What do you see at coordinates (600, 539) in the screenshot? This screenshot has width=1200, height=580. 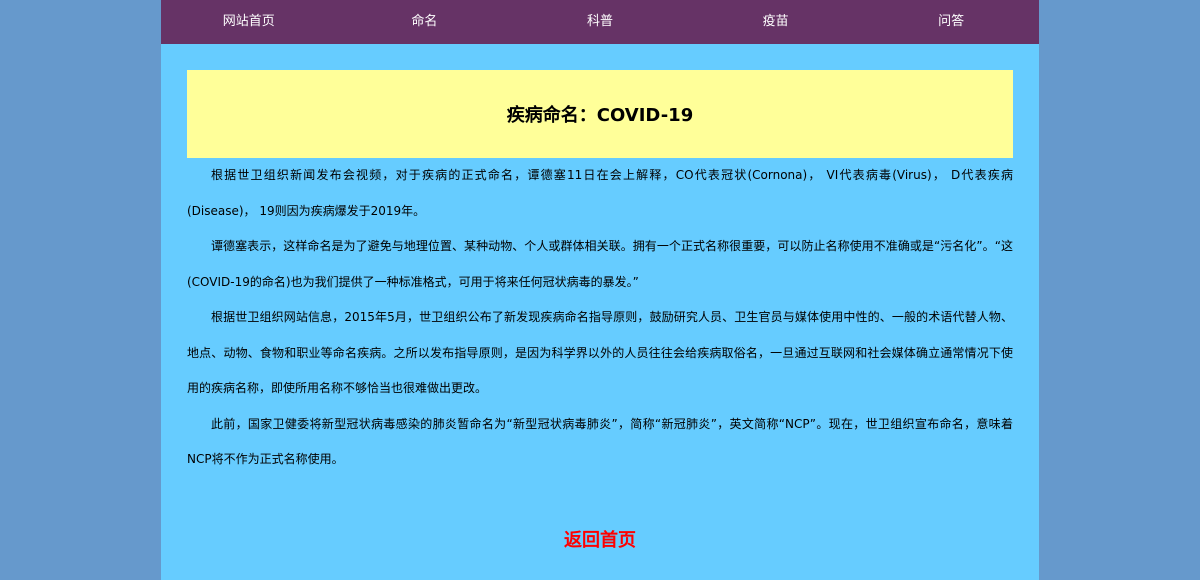 I see `back-home-link: 返回首页` at bounding box center [600, 539].